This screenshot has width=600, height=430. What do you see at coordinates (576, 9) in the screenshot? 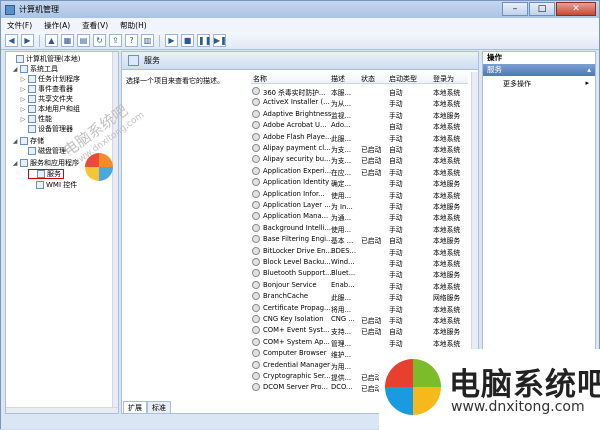
I see `close-button: ✕` at bounding box center [576, 9].